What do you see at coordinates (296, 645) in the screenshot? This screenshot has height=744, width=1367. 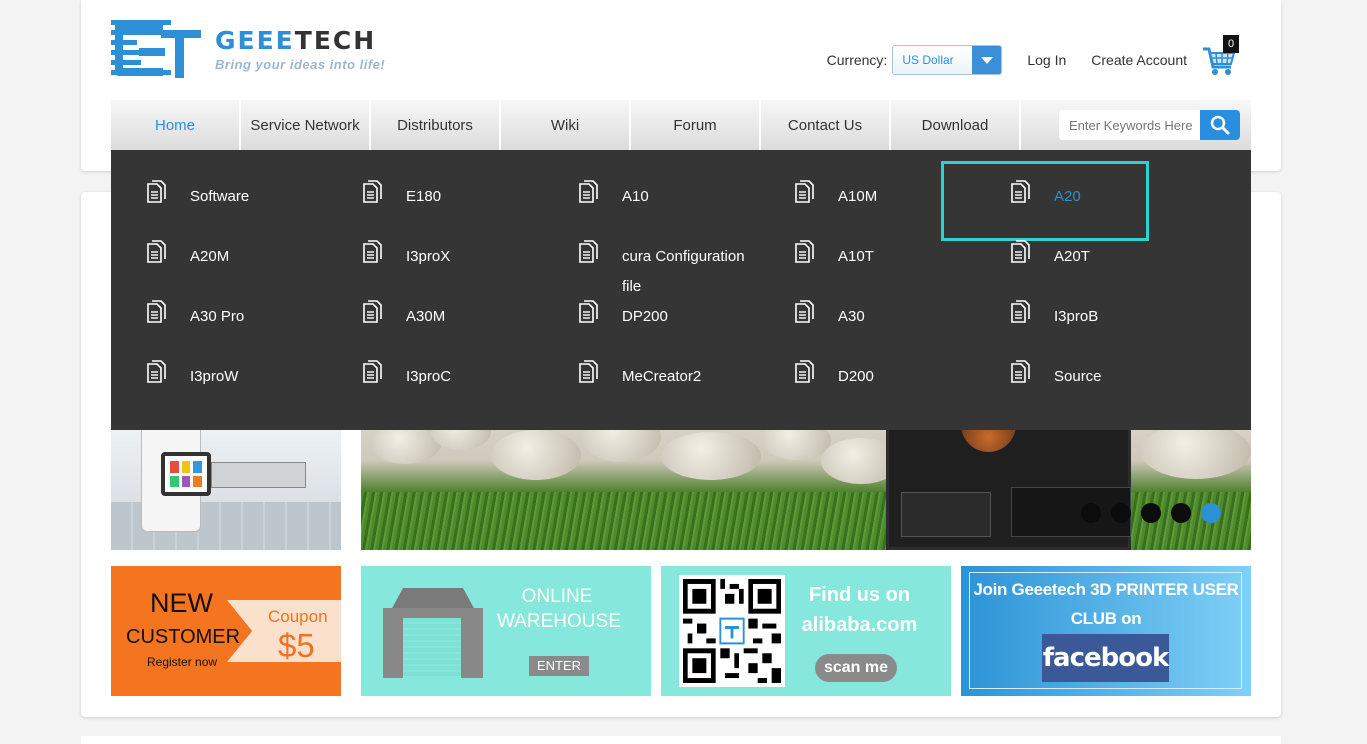 I see `coupon-price: $5` at bounding box center [296, 645].